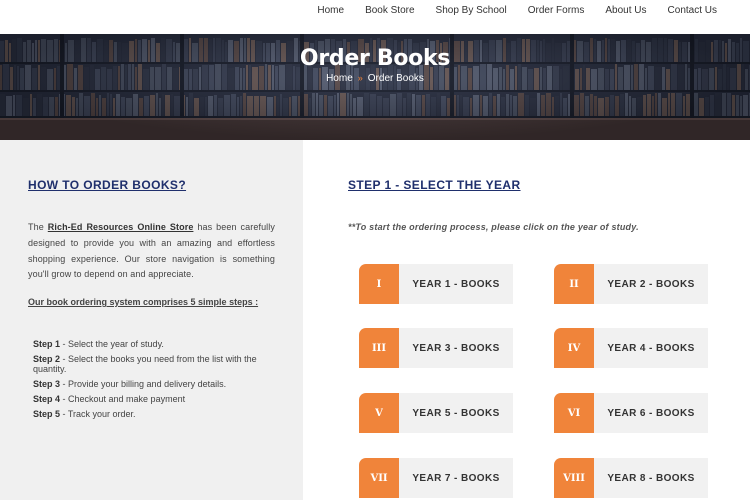  Describe the element at coordinates (379, 478) in the screenshot. I see `roman-numeral-badge: VII` at that location.